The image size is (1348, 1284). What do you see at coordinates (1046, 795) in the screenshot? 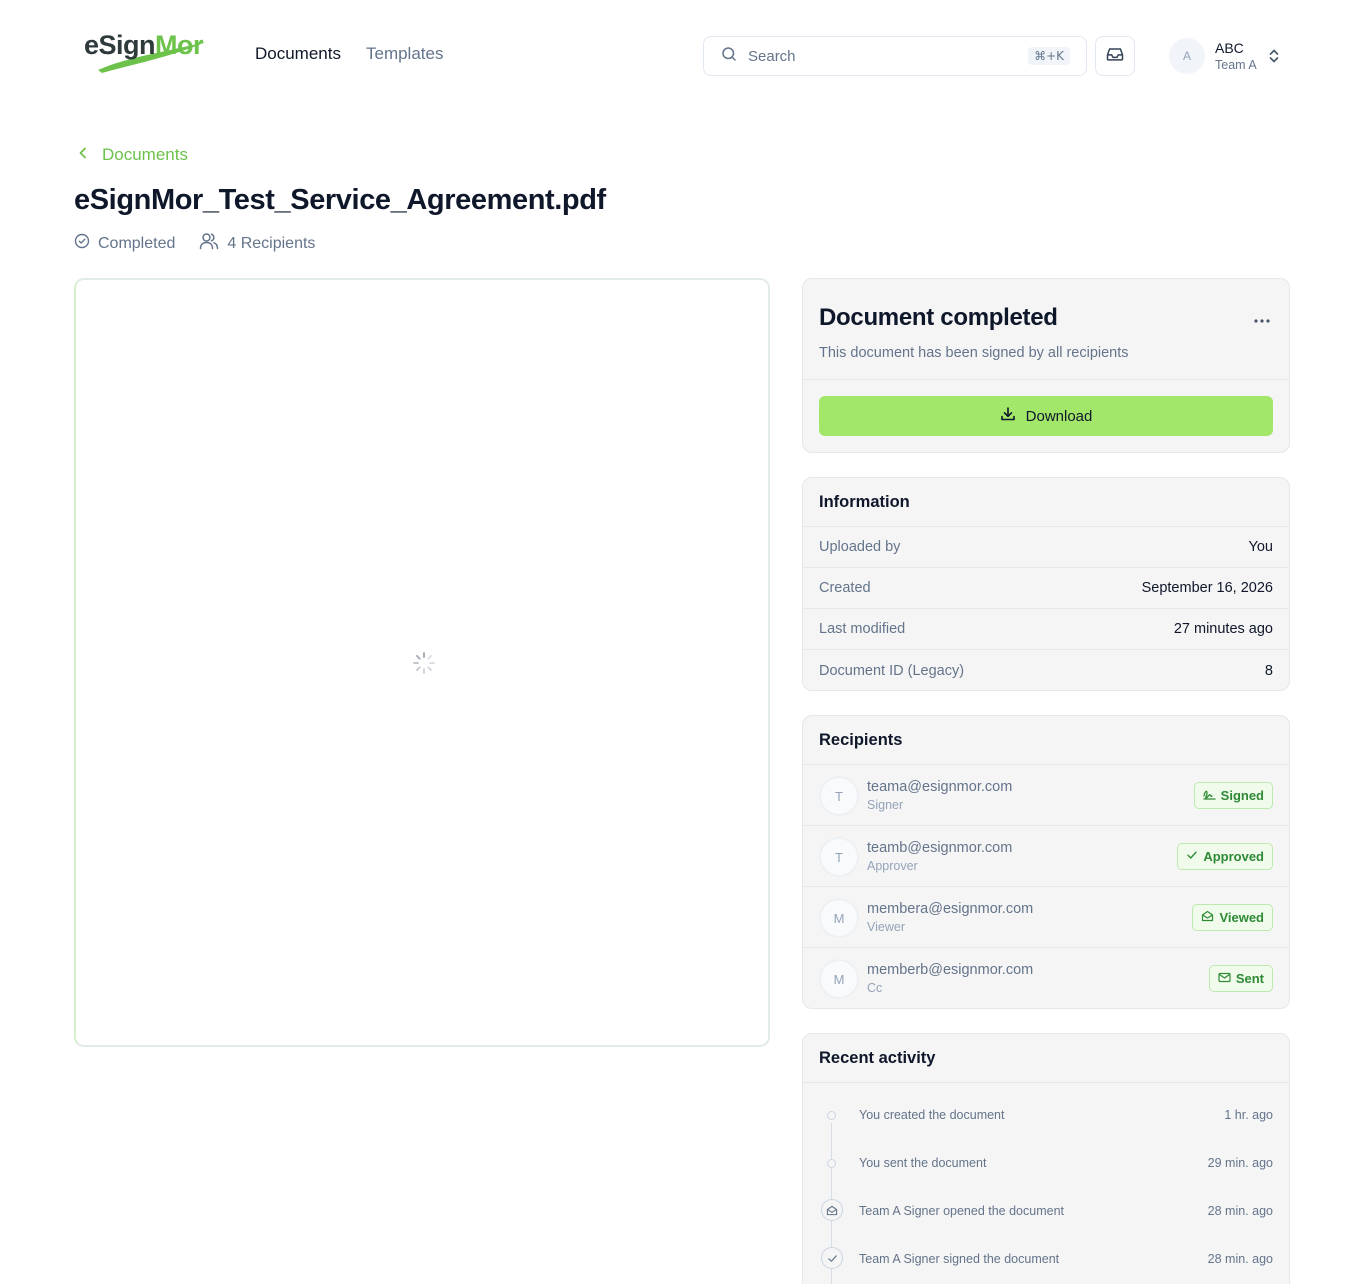
I see `recipient-row: T teama@esignmor.com Signer Signed` at bounding box center [1046, 795].